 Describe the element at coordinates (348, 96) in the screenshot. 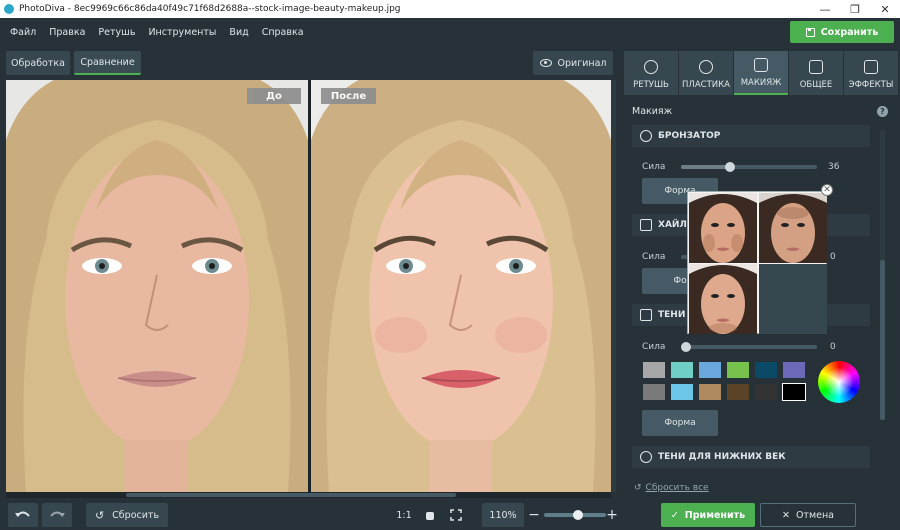

I see `after-tag: После` at that location.